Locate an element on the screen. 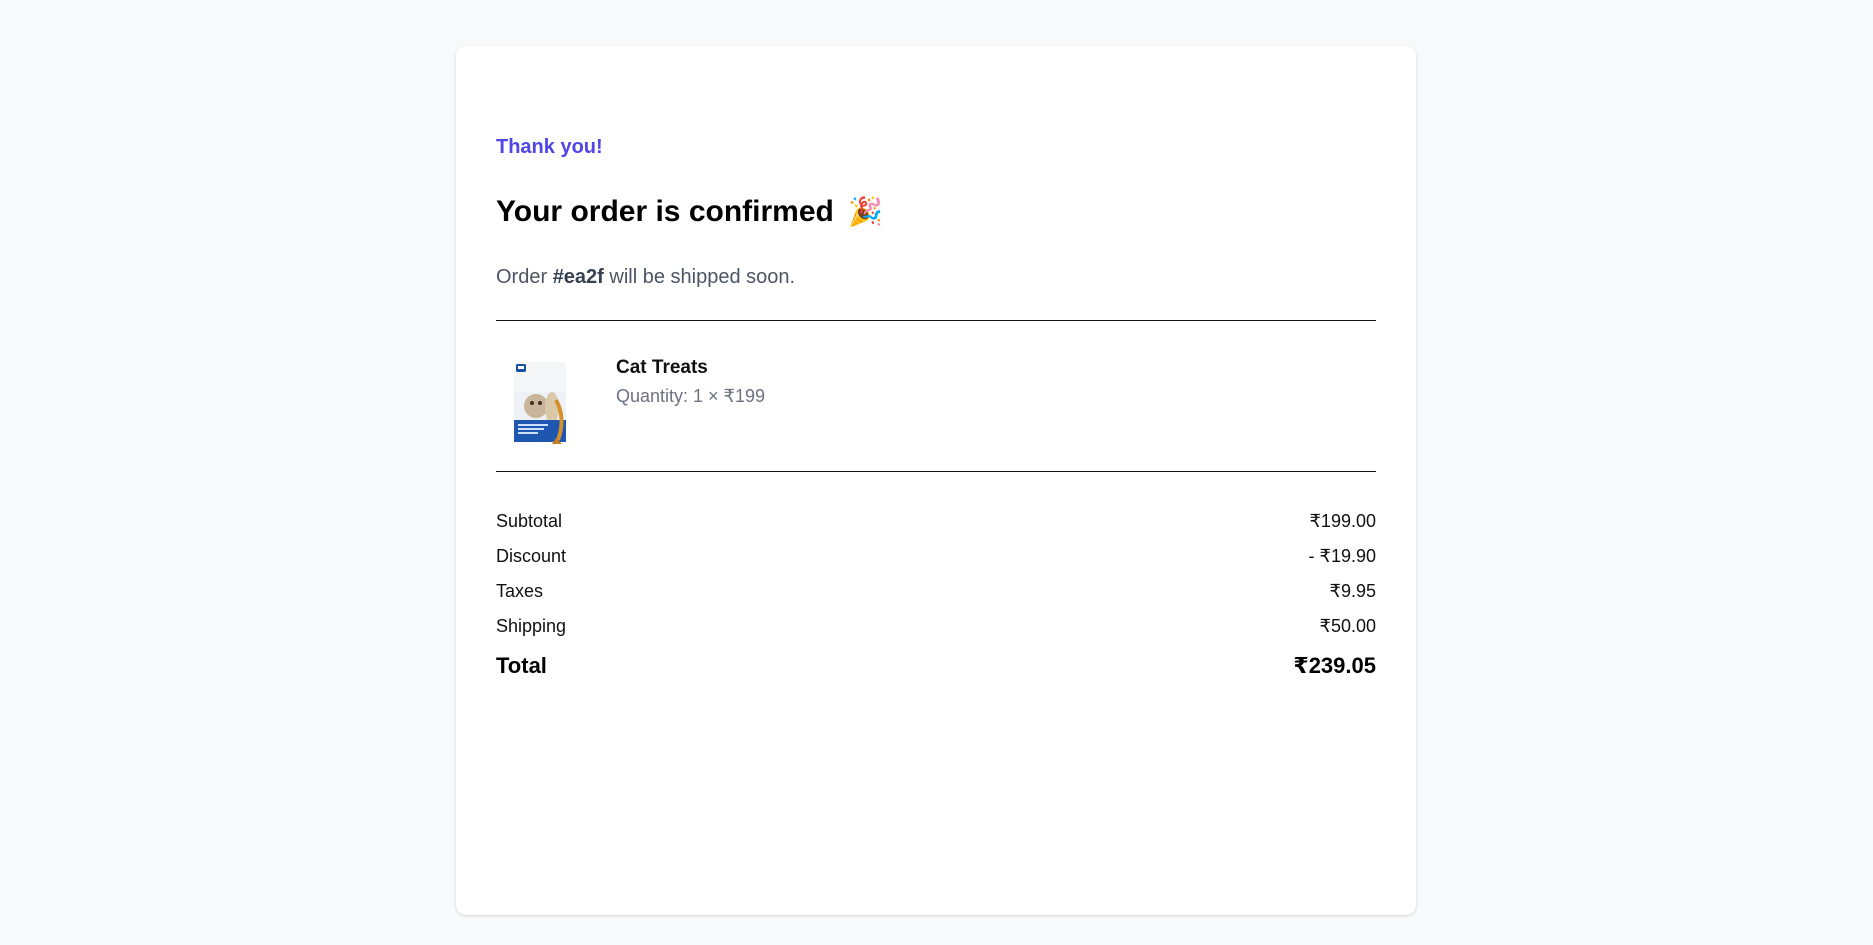 The image size is (1873, 945). summary-row-subtotal: Subtotal ₹199.00 is located at coordinates (936, 521).